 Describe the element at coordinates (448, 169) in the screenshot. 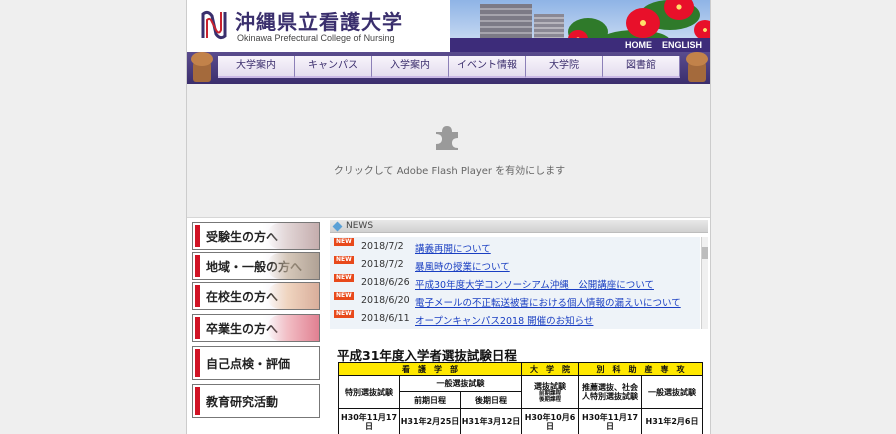

I see `flash-enable-message: クリックして Adobe Flash Player を有効にします` at that location.